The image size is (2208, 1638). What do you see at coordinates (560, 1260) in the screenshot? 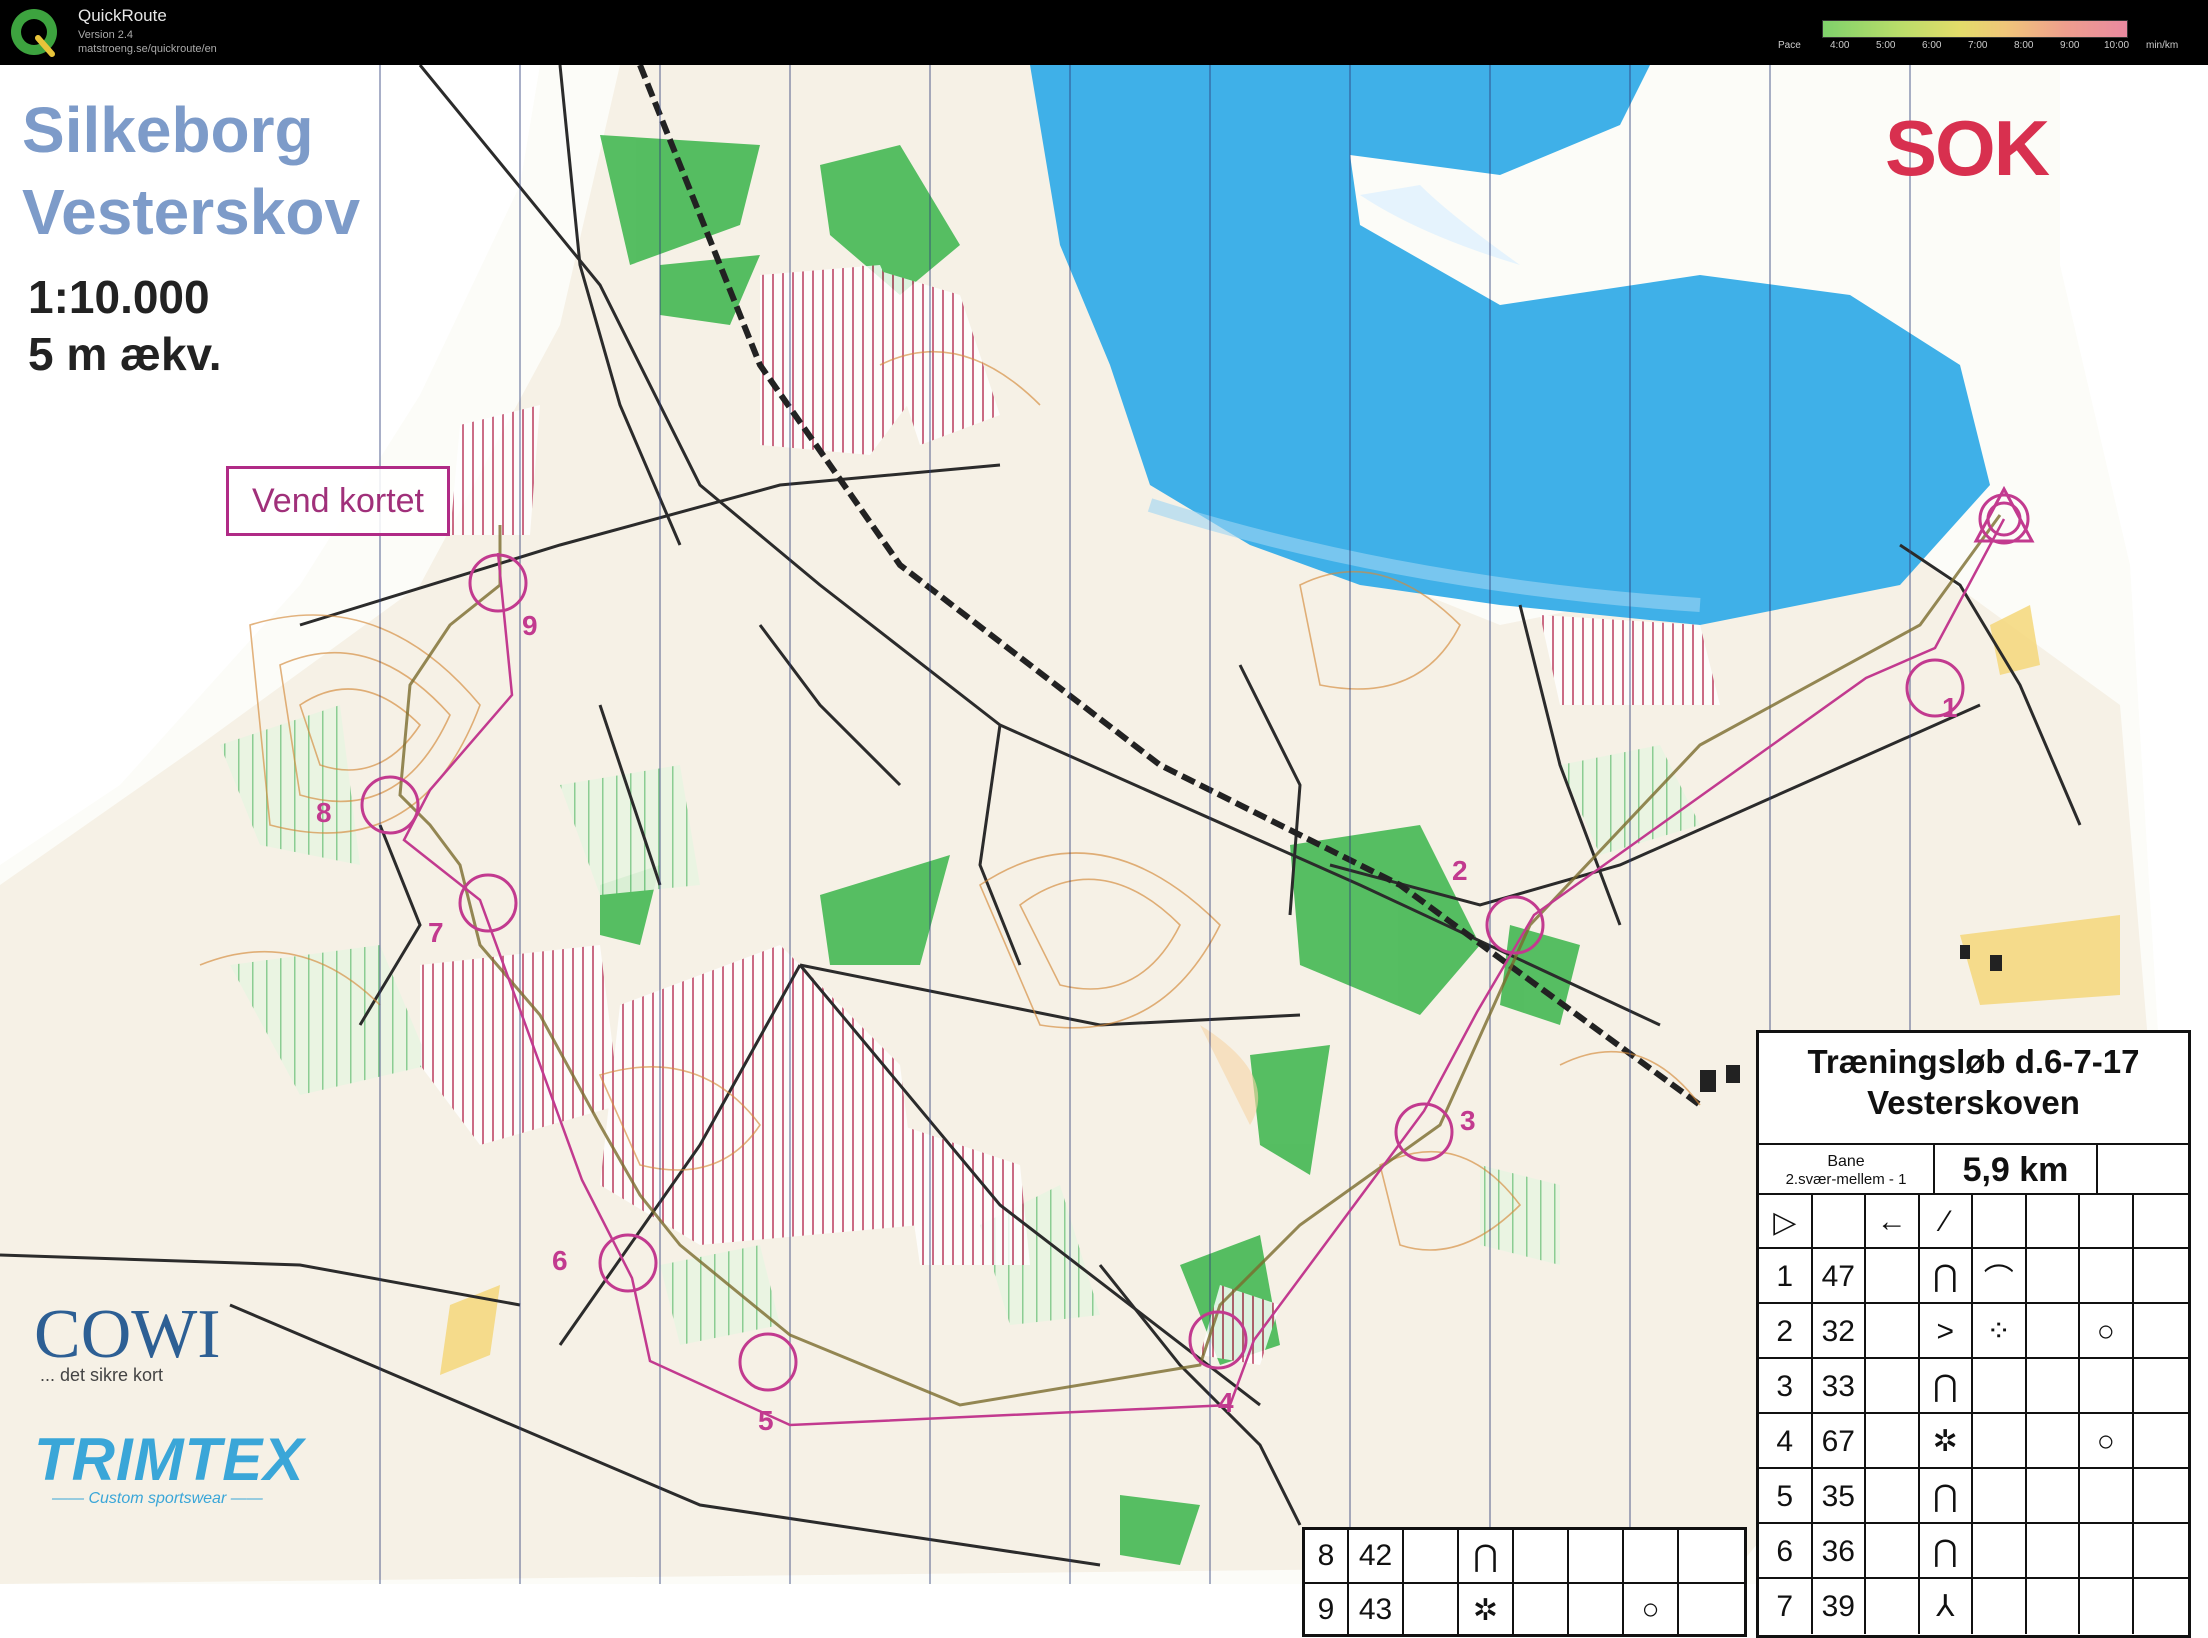
I see `control-number-6: 6` at bounding box center [560, 1260].